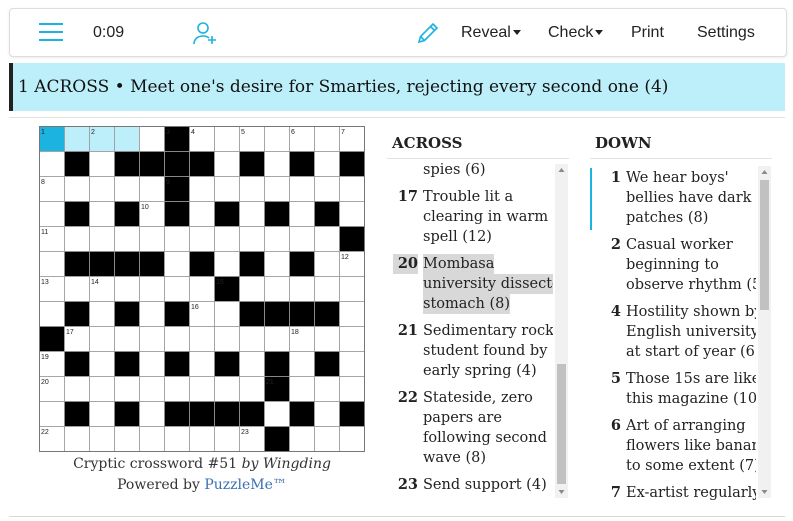 This screenshot has height=521, width=793. I want to click on across-clue: 20Mombasauniversity dissectedstomach (8), so click(473, 284).